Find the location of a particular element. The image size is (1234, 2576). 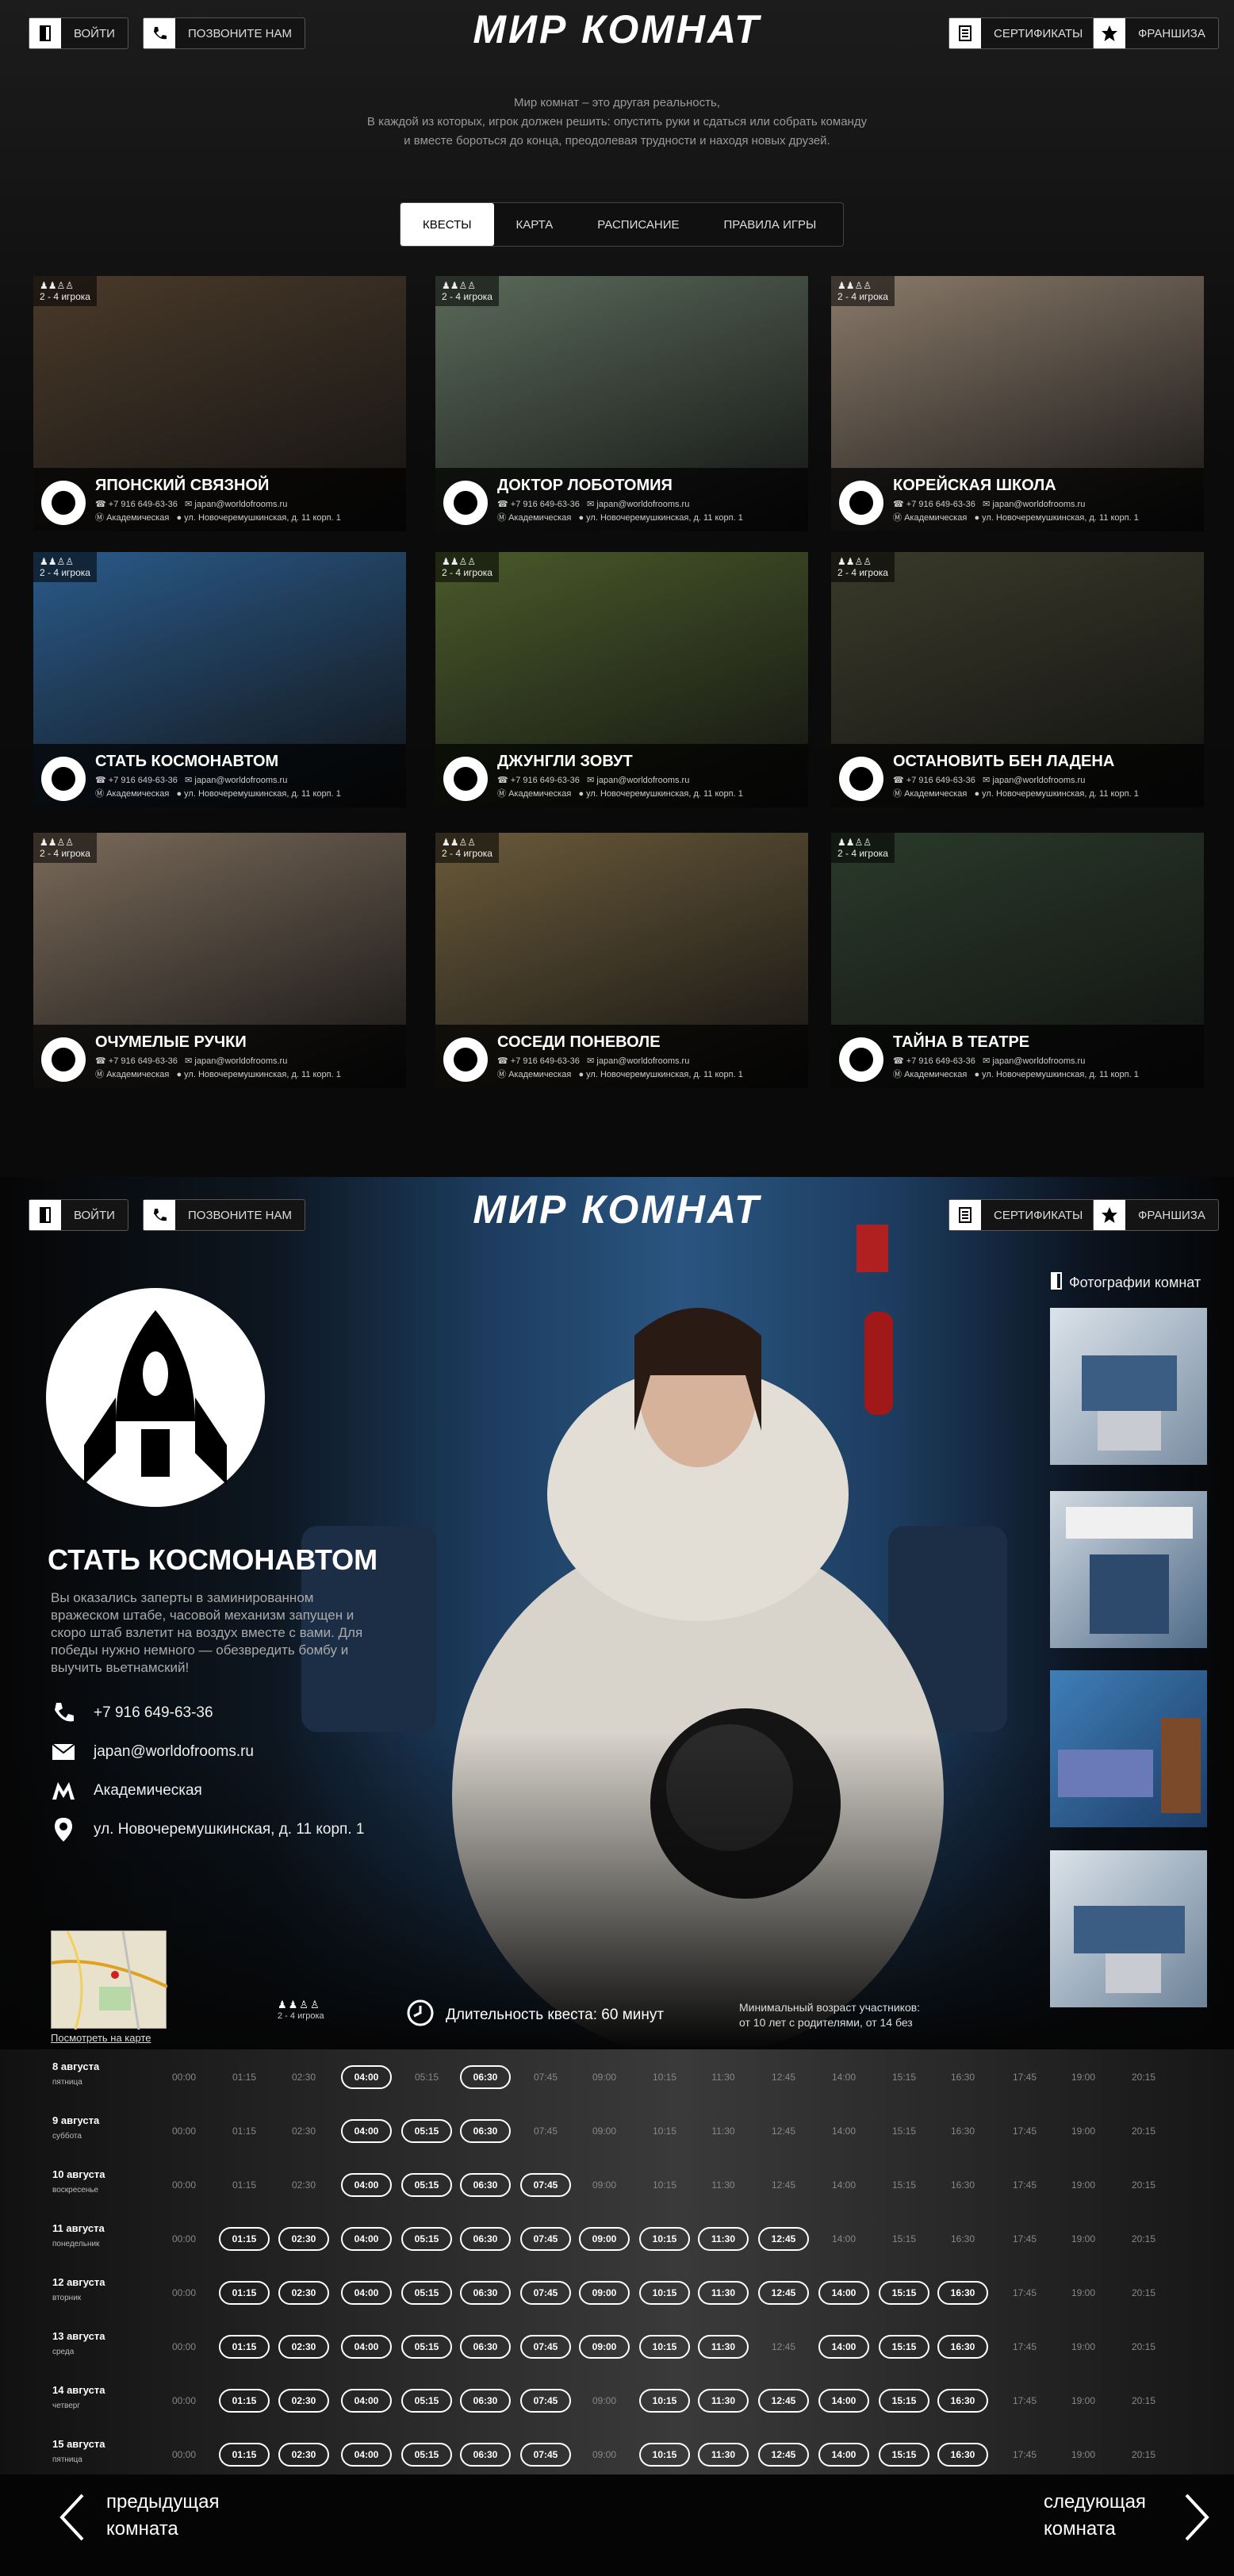

tab-quests: КВЕСТЫ is located at coordinates (447, 225).